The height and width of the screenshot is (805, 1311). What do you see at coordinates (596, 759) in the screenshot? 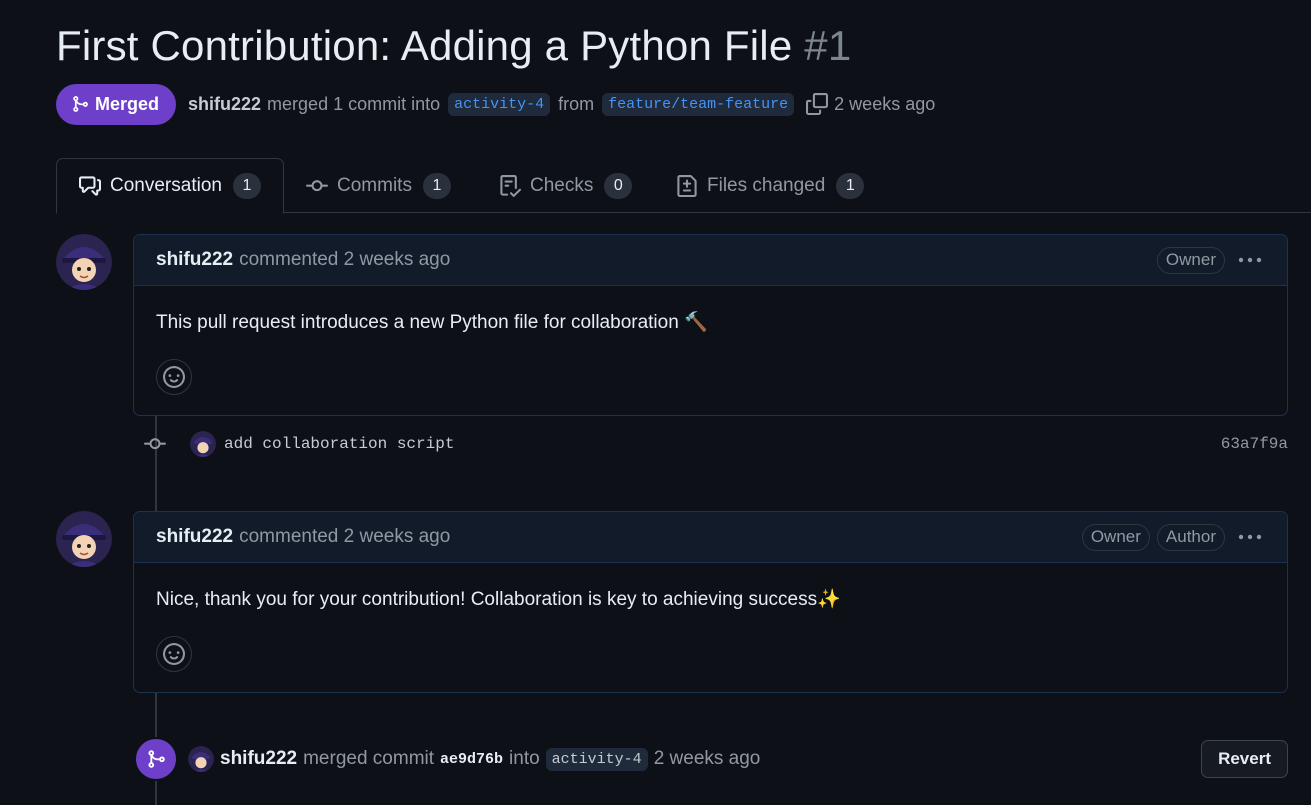
I see `merge-target-branch: activity-4` at bounding box center [596, 759].